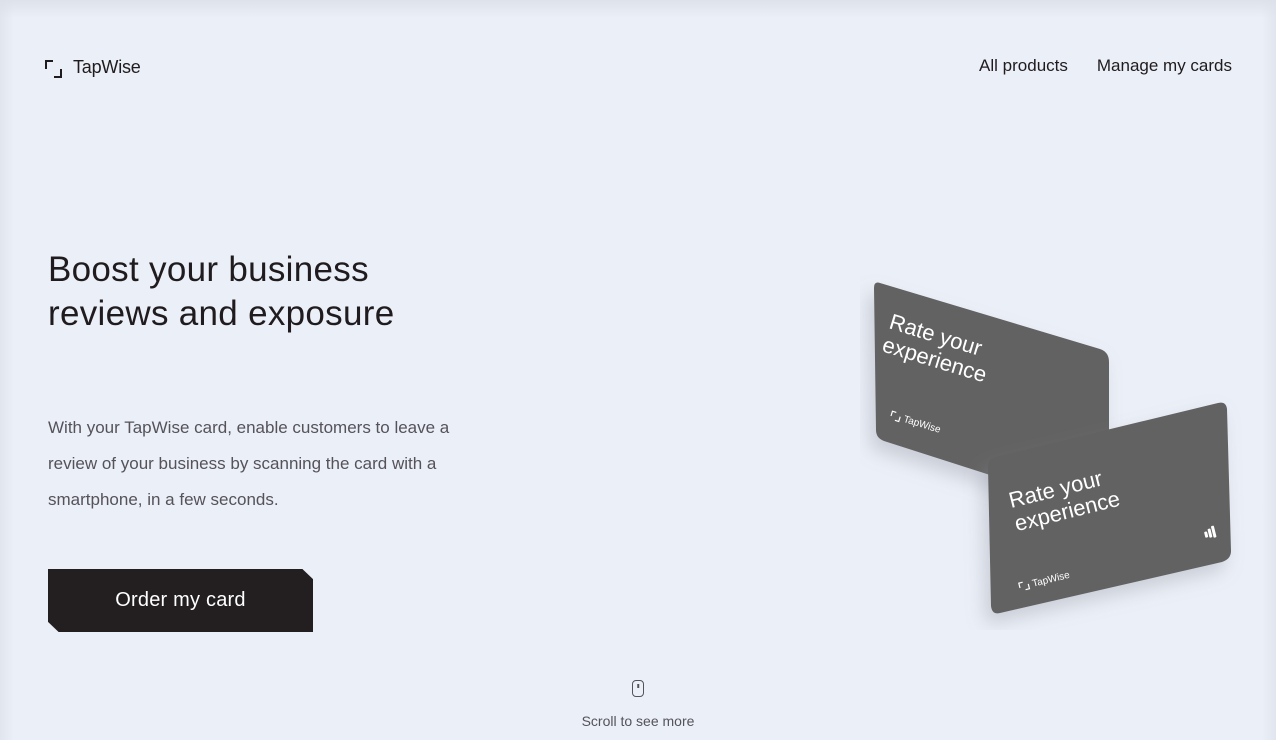  Describe the element at coordinates (54, 68) in the screenshot. I see `logo-icon` at that location.